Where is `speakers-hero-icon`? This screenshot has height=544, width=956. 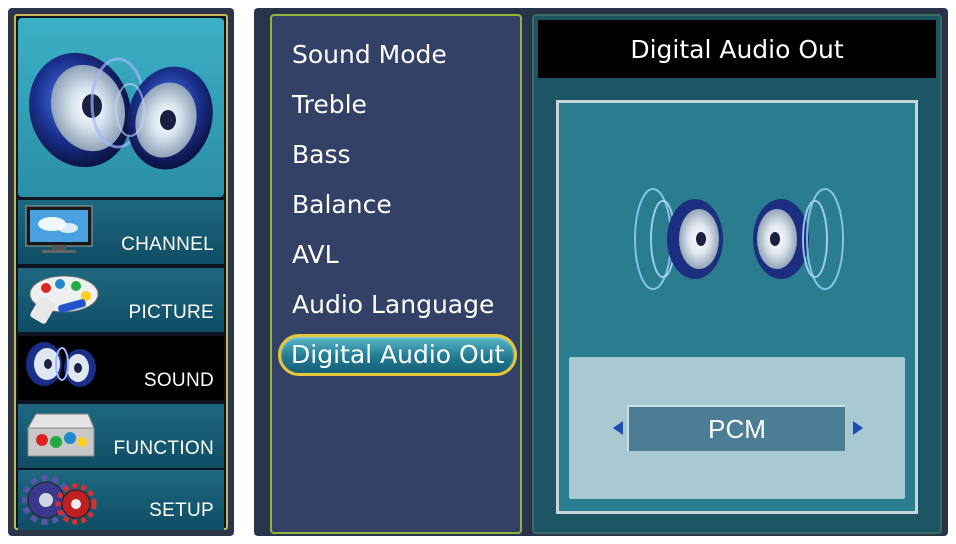
speakers-hero-icon is located at coordinates (120, 111).